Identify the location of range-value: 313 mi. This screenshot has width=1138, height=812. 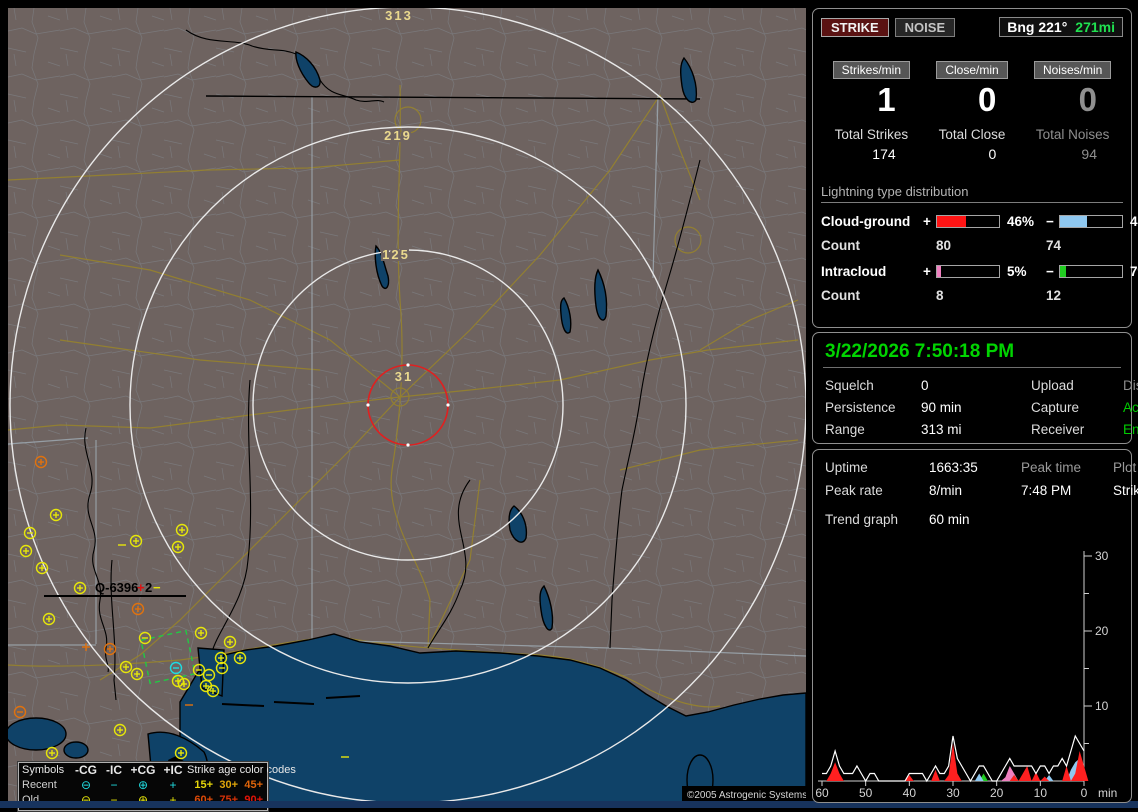
(941, 429).